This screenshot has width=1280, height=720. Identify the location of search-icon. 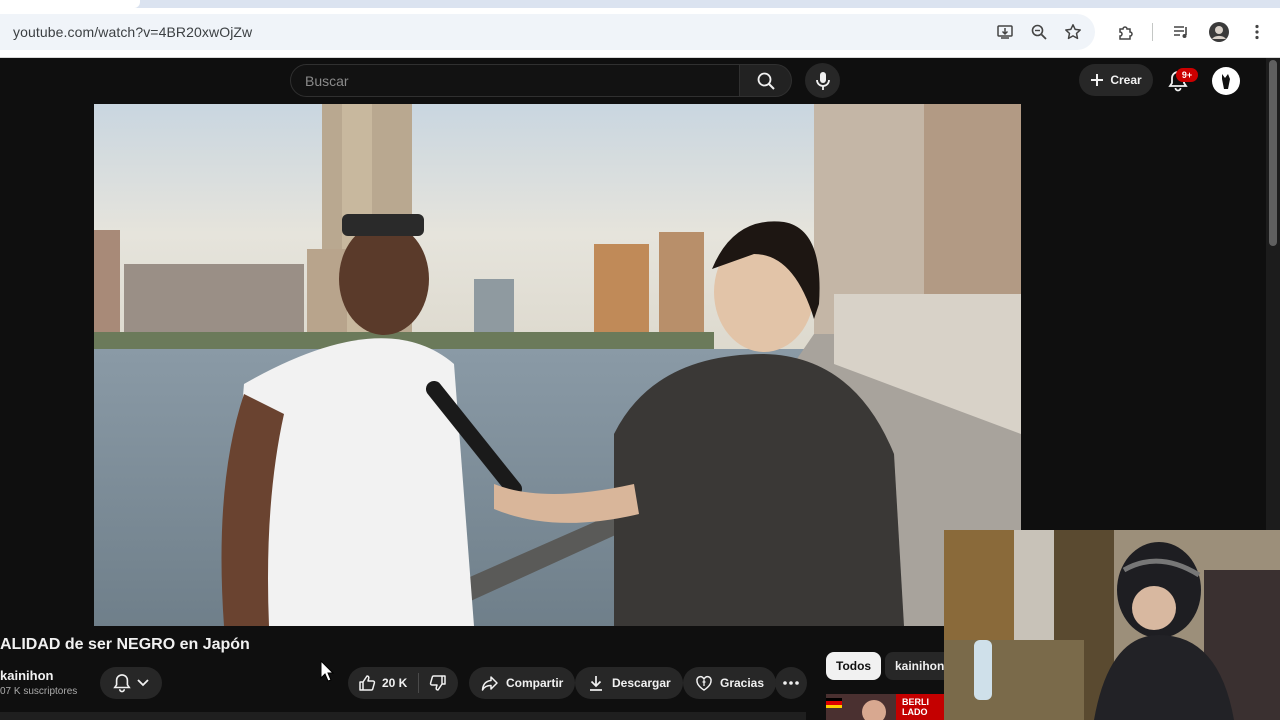
(766, 81).